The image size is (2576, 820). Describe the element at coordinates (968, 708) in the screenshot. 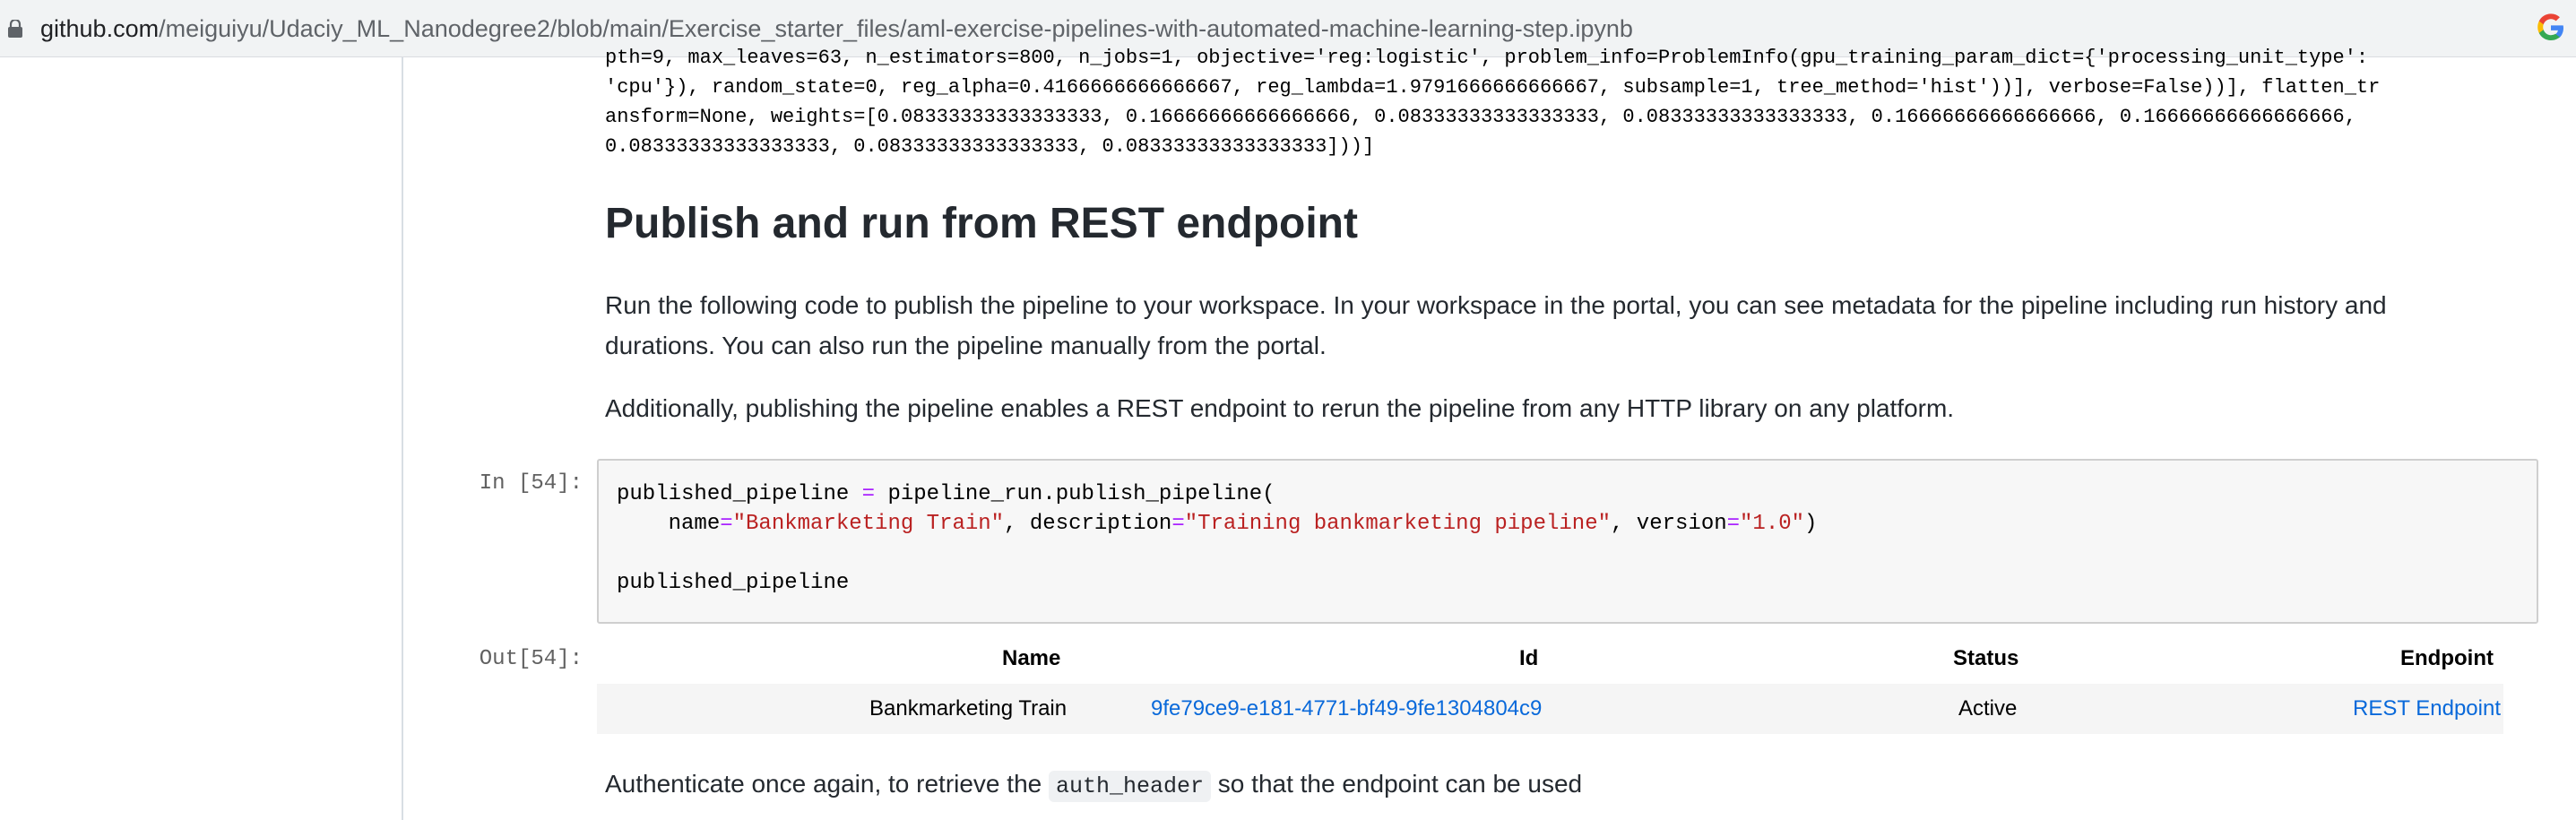

I see `cell-name: Bankmarketing Train` at that location.